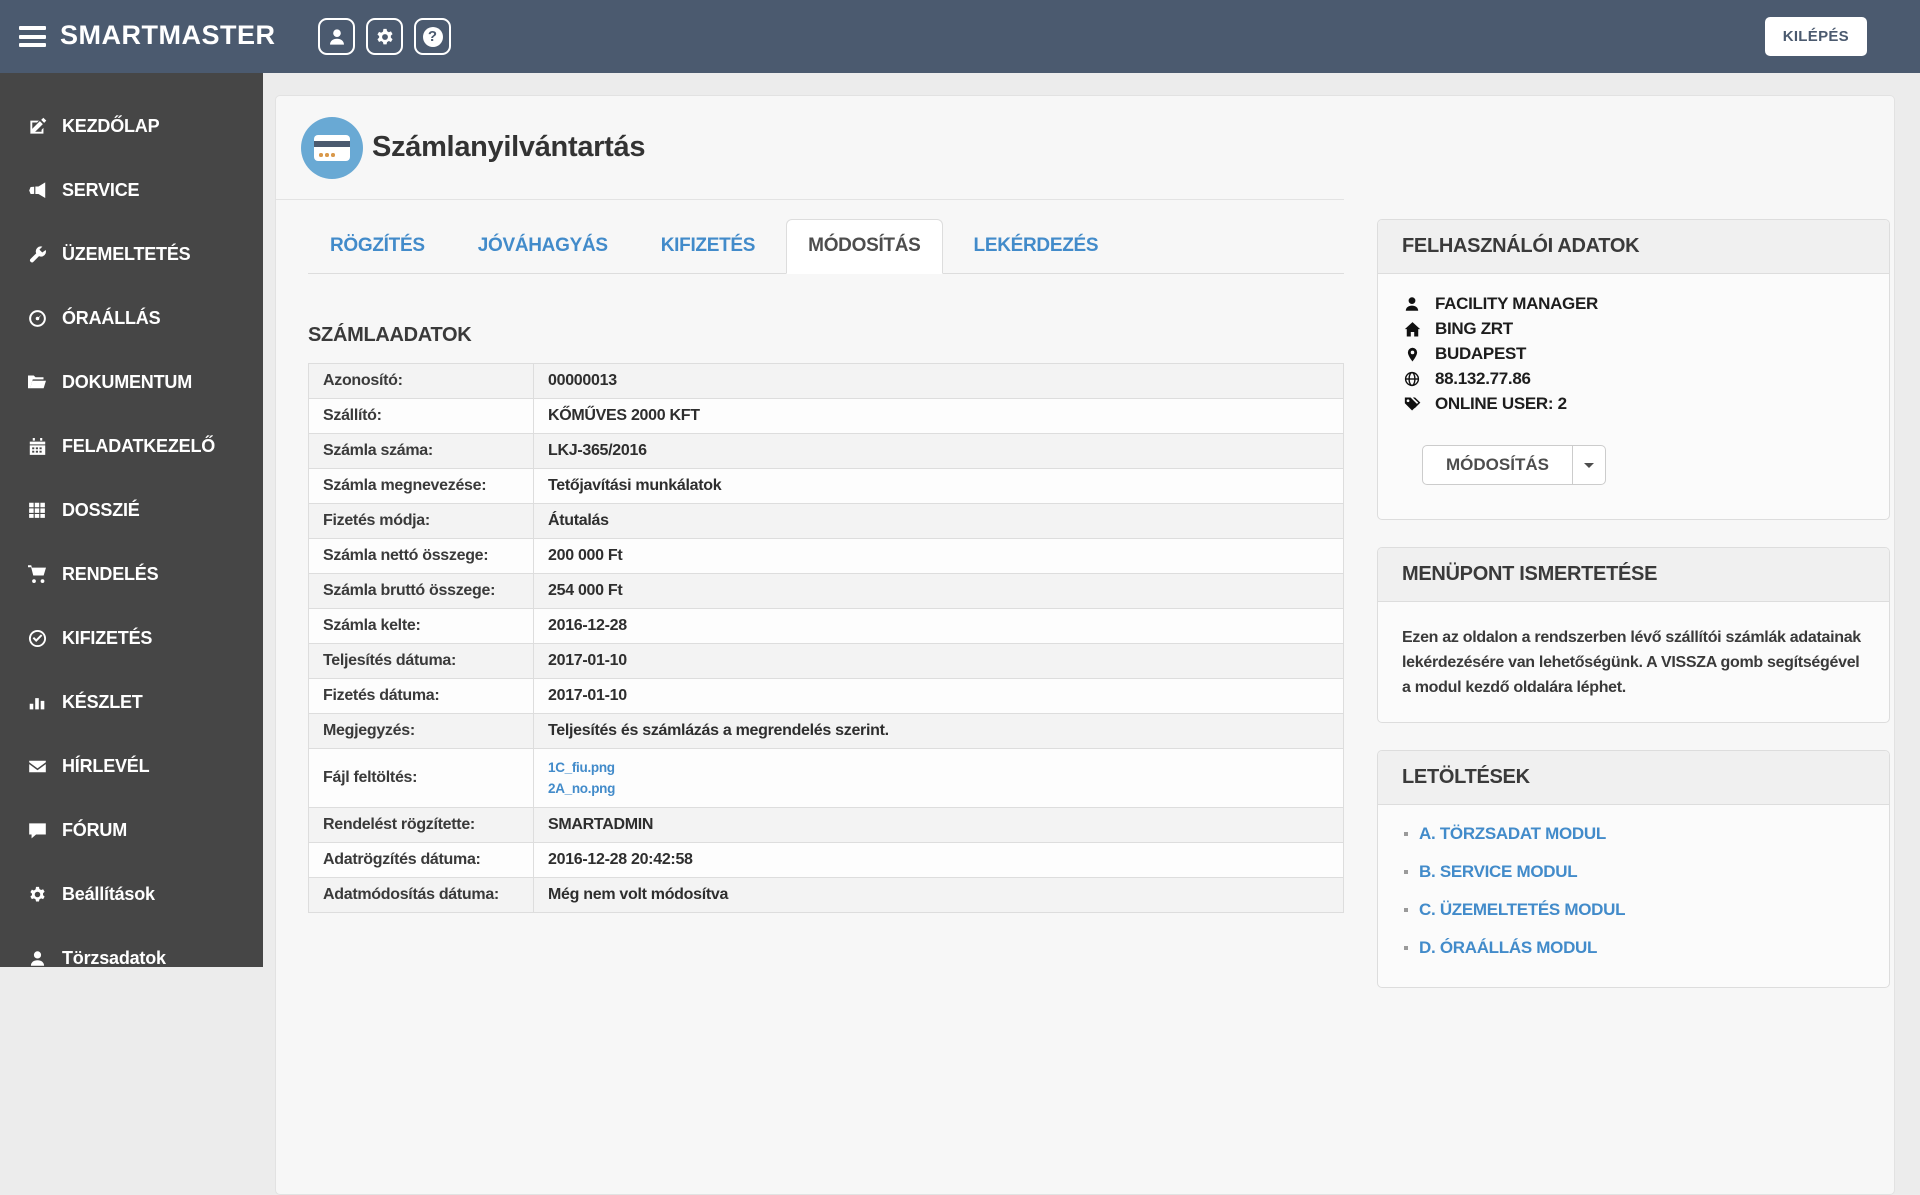  I want to click on field-value-cell: 1C_fiu.png 2A_no.png, so click(938, 778).